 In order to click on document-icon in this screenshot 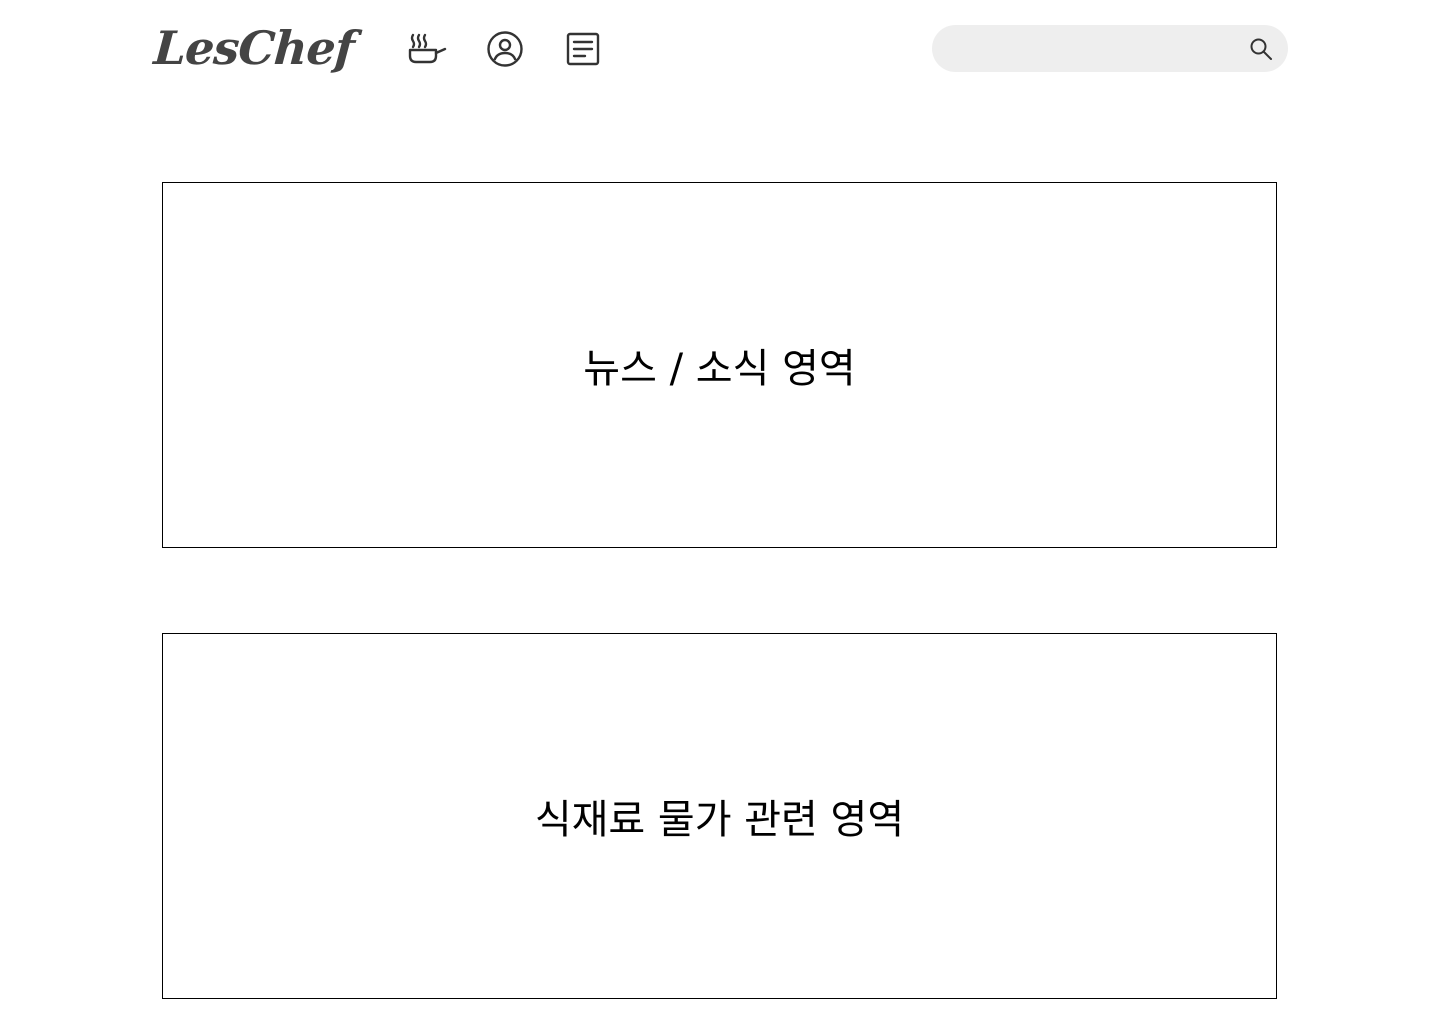, I will do `click(583, 49)`.